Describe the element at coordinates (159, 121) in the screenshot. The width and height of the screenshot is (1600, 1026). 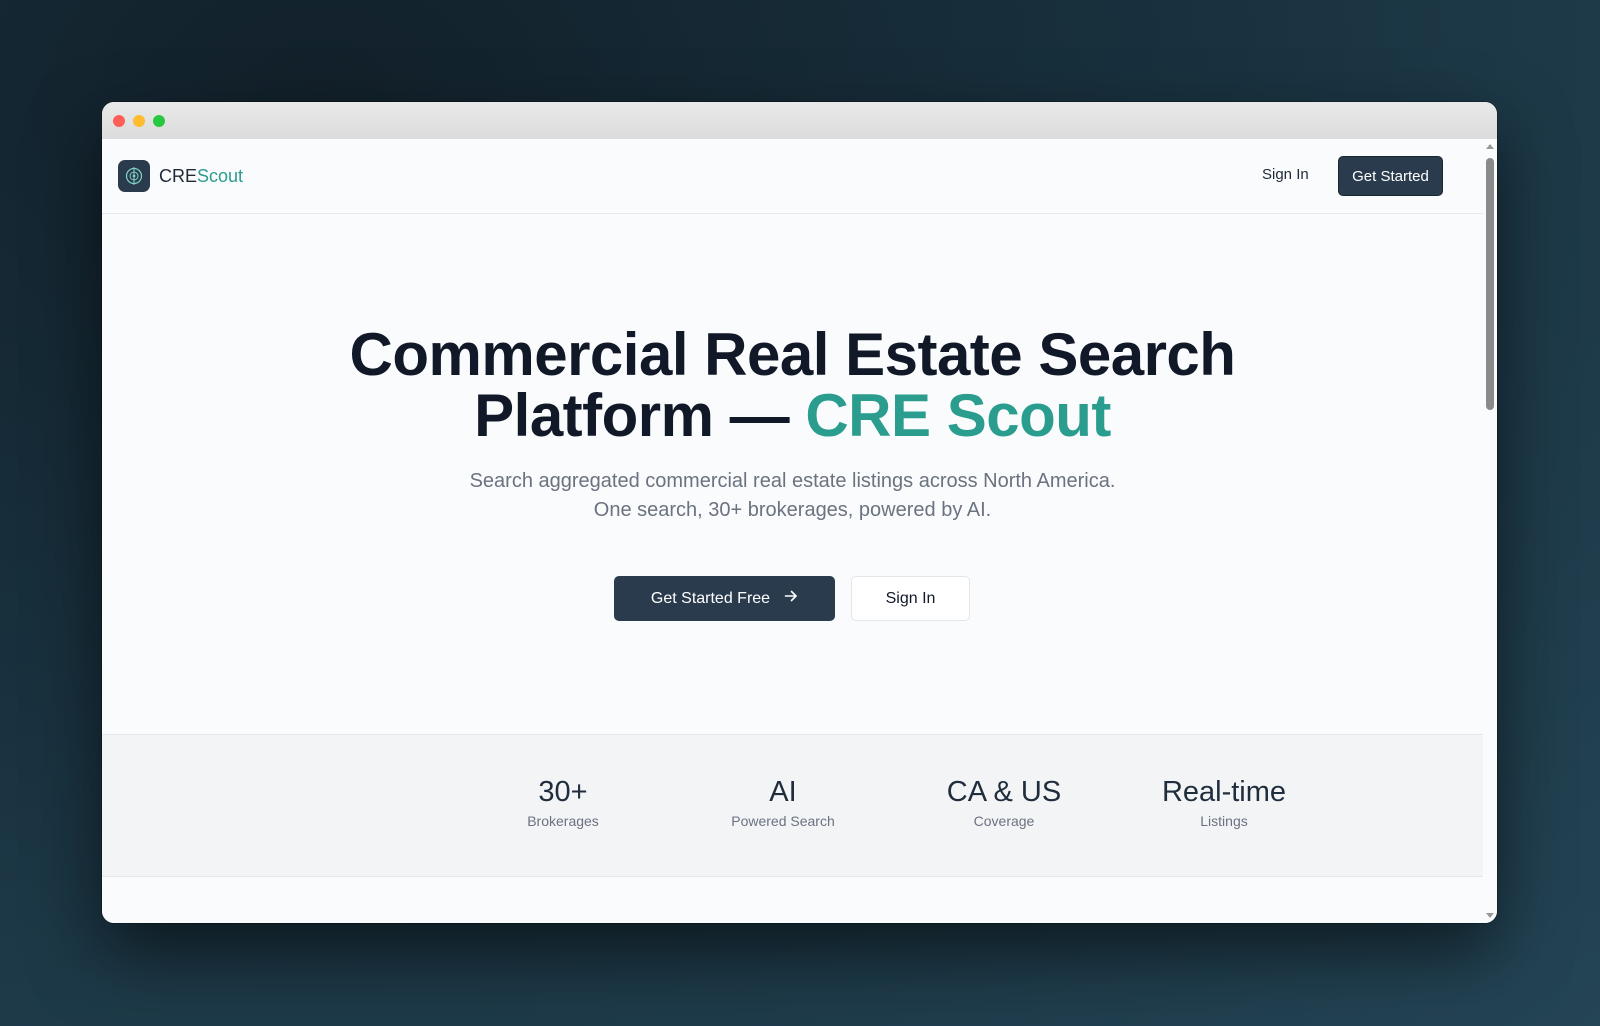
I see `maximize-window-button` at that location.